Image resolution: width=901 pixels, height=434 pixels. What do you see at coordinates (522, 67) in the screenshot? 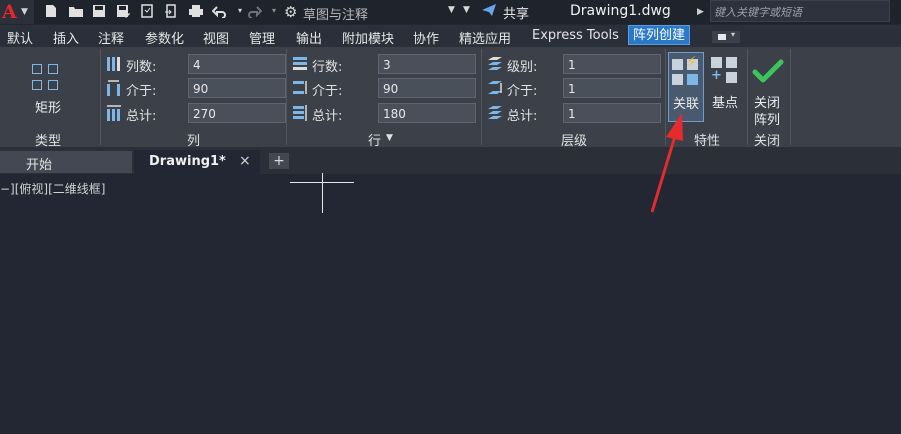
I see `level-count-label: 级别:` at bounding box center [522, 67].